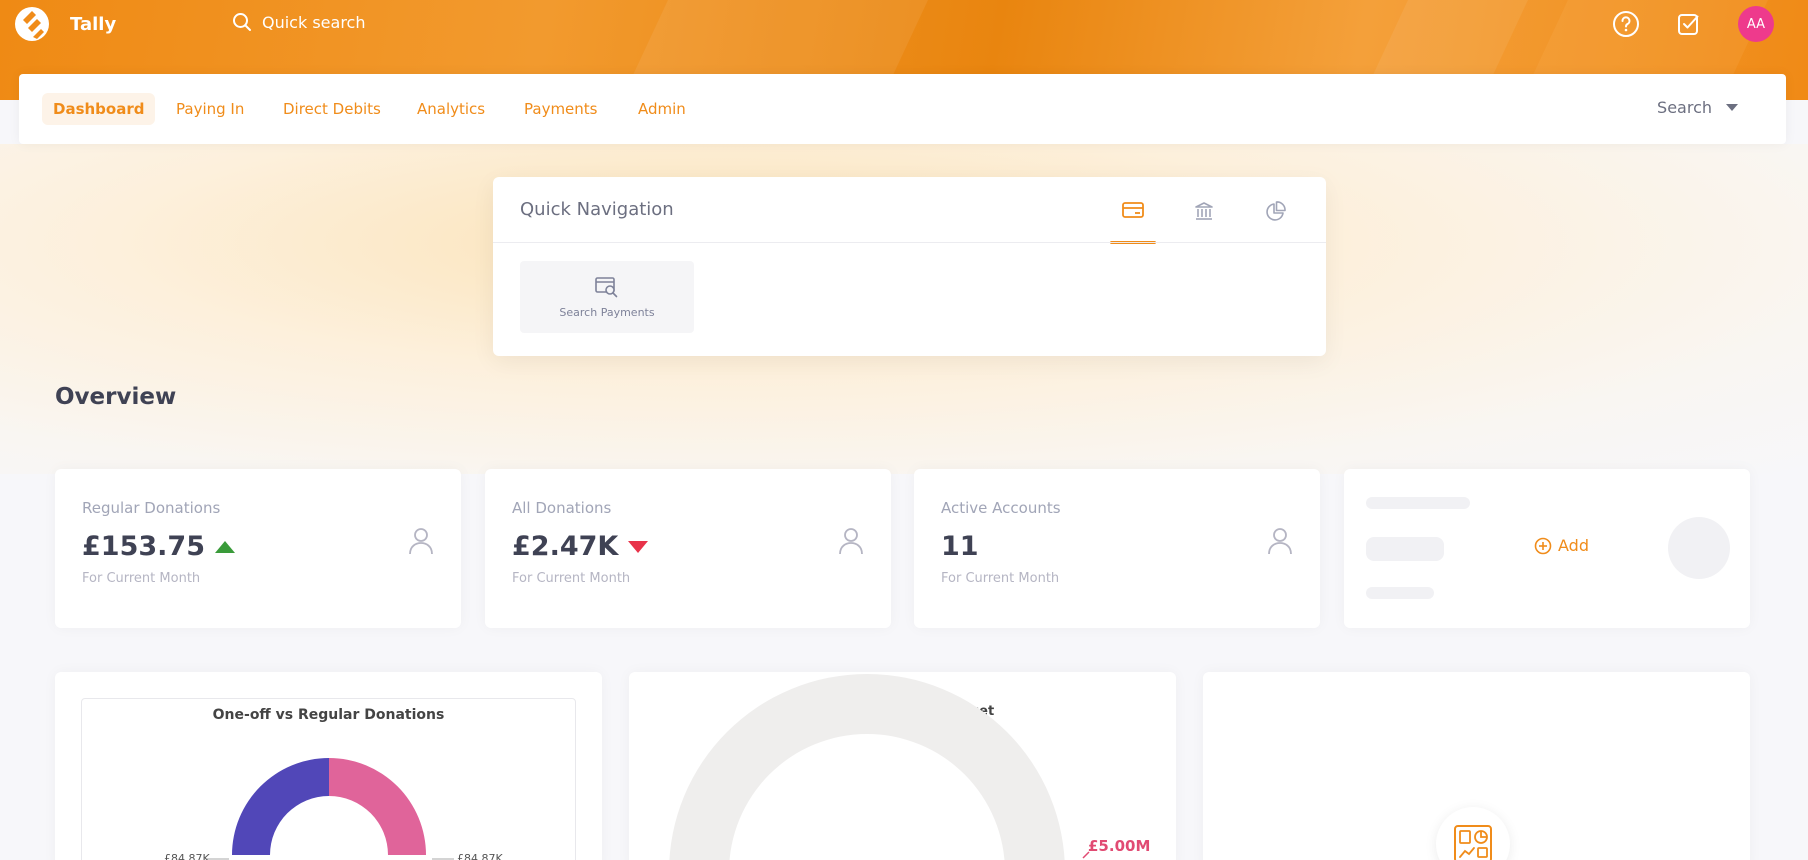  Describe the element at coordinates (143, 546) in the screenshot. I see `stat-value-text: £153.75` at that location.